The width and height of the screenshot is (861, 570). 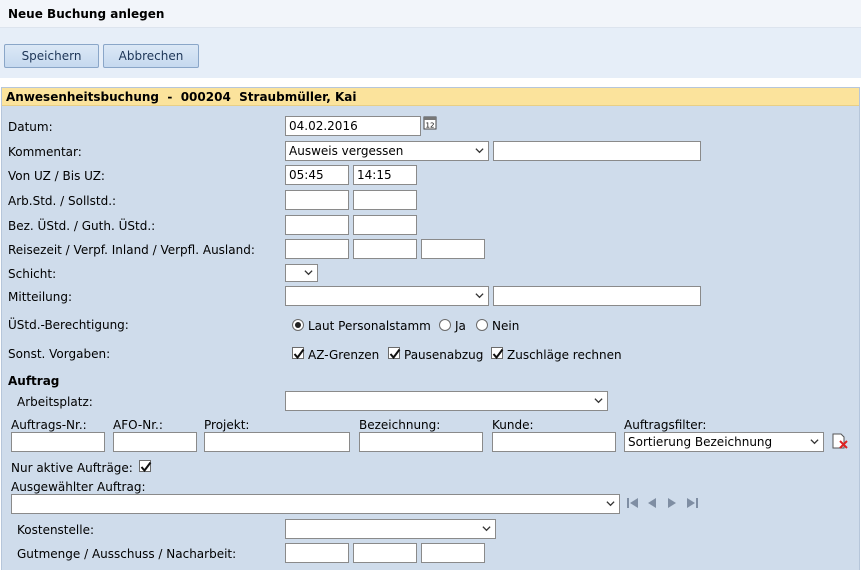 What do you see at coordinates (385, 200) in the screenshot?
I see `soll-std-input` at bounding box center [385, 200].